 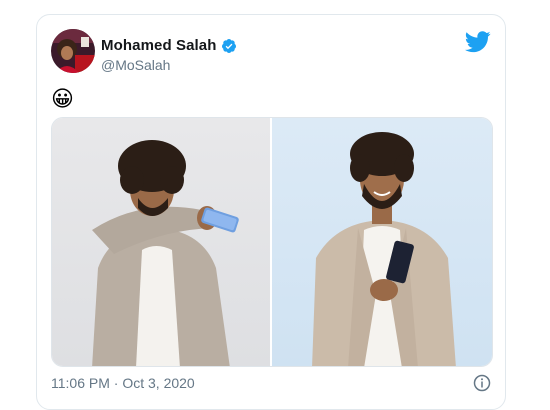 I want to click on tweet-date: Oct 3, 2020, so click(x=158, y=383).